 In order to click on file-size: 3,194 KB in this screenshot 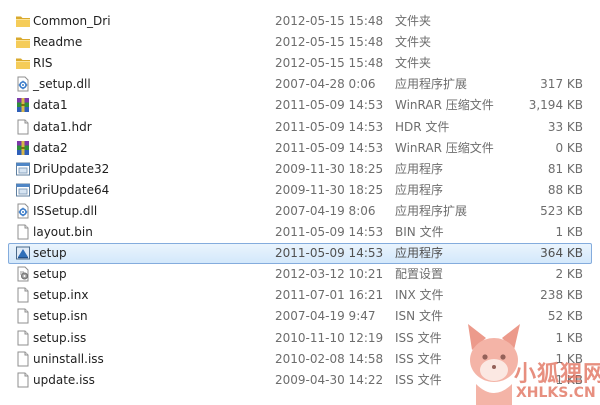, I will do `click(555, 105)`.